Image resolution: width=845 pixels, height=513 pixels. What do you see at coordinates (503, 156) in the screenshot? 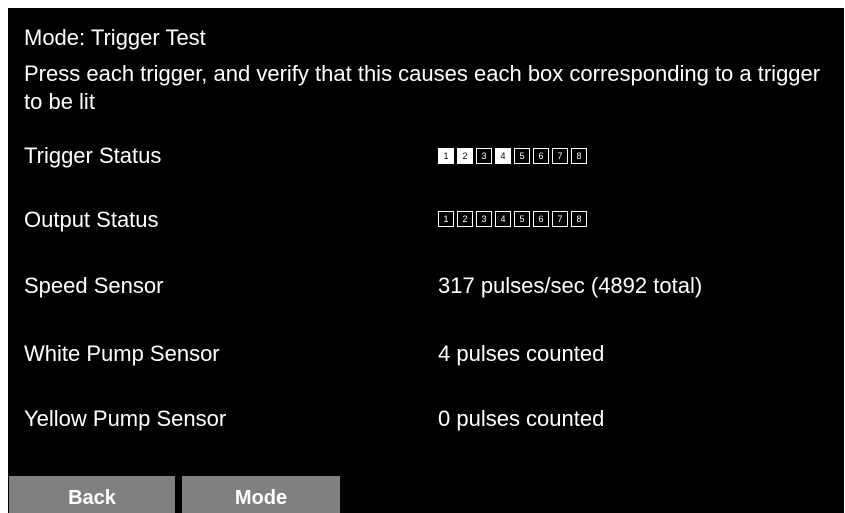
I see `trigger-box-4: 4` at bounding box center [503, 156].